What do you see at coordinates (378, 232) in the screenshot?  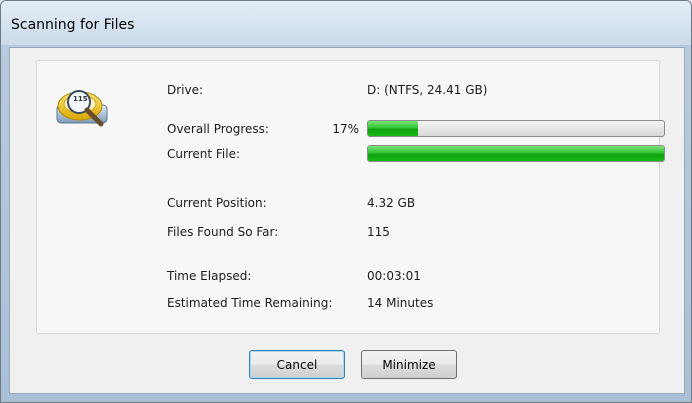 I see `files-found-value: 115` at bounding box center [378, 232].